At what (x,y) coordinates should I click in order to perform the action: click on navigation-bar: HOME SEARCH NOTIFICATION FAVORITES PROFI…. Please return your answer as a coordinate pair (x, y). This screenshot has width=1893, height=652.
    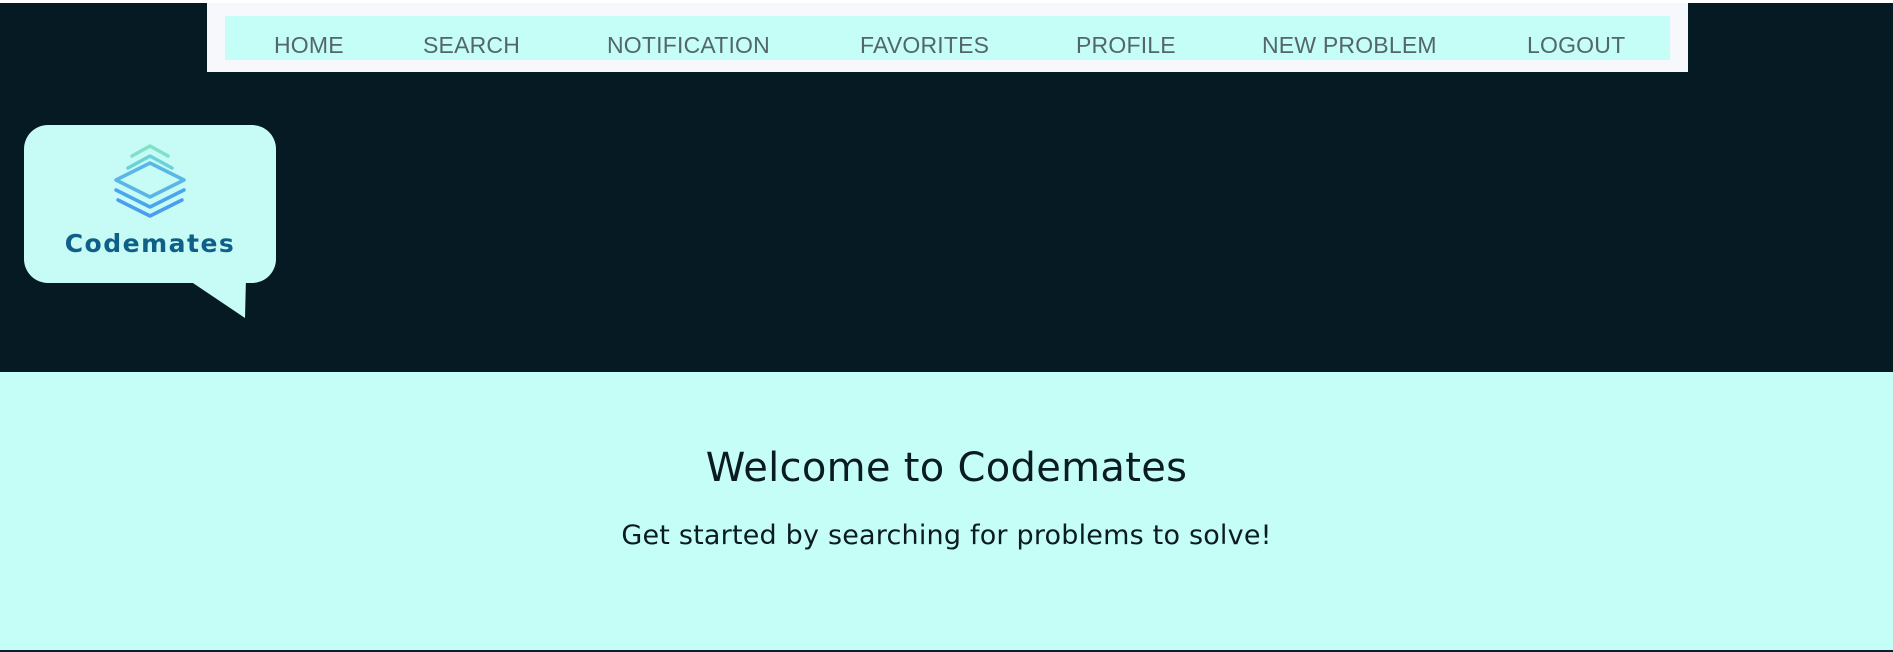
    Looking at the image, I should click on (947, 37).